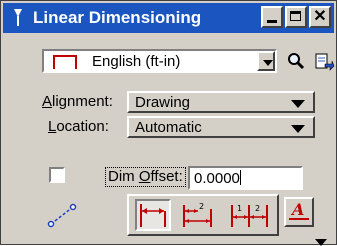 The height and width of the screenshot is (246, 337). I want to click on units-dropdown-arrow, so click(266, 61).